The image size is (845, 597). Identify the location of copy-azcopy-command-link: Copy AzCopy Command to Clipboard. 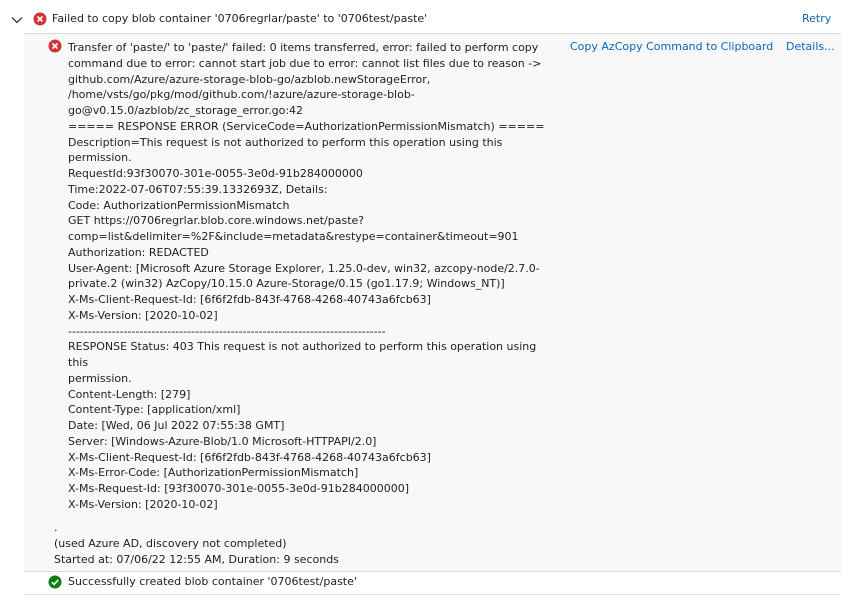
(671, 46).